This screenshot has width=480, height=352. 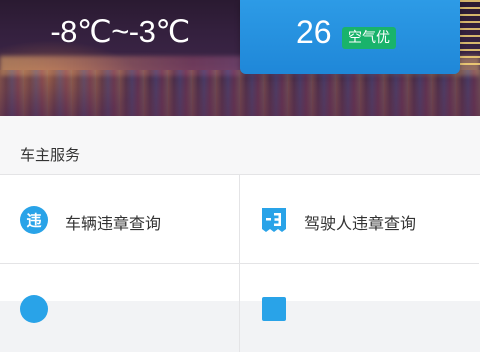 What do you see at coordinates (360, 223) in the screenshot?
I see `driver-violation-label: 驾驶人违章查询` at bounding box center [360, 223].